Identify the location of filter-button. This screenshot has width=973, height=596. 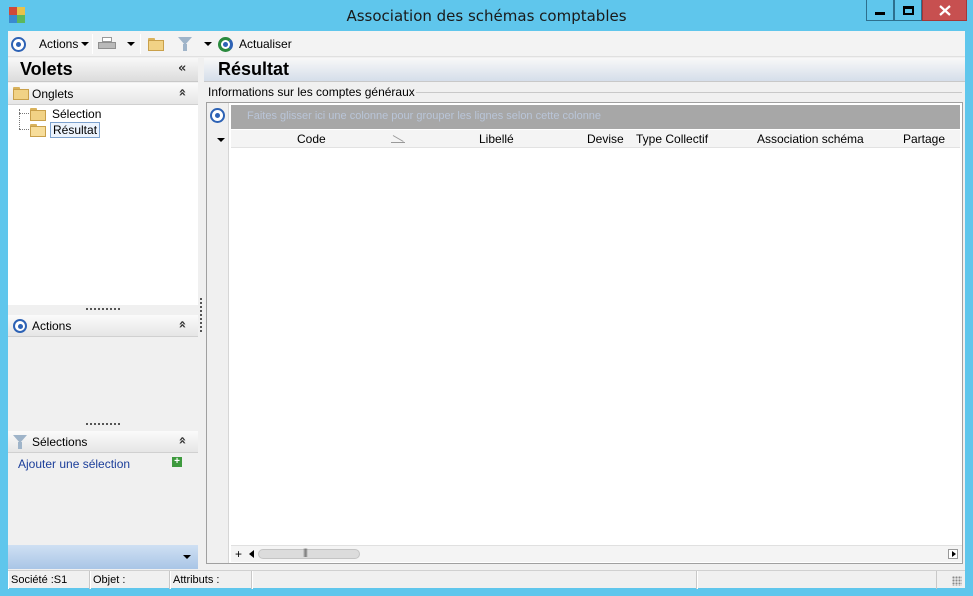
(185, 44).